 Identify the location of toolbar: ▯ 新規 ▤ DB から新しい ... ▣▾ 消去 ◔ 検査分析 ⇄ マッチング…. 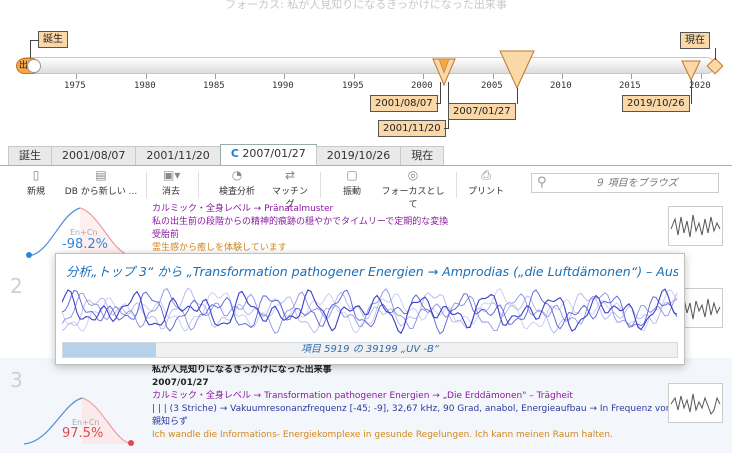
(366, 188).